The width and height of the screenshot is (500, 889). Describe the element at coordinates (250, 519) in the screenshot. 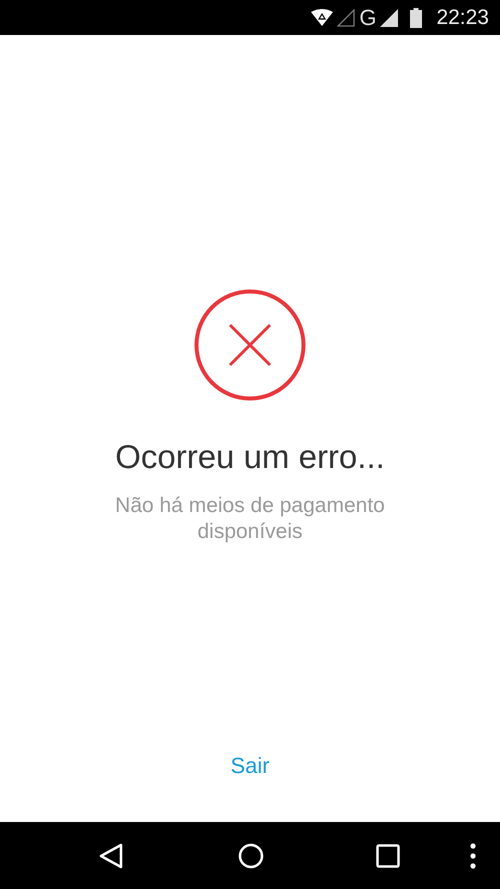

I see `error-message: Não há meios de pagamento disponíveis` at that location.